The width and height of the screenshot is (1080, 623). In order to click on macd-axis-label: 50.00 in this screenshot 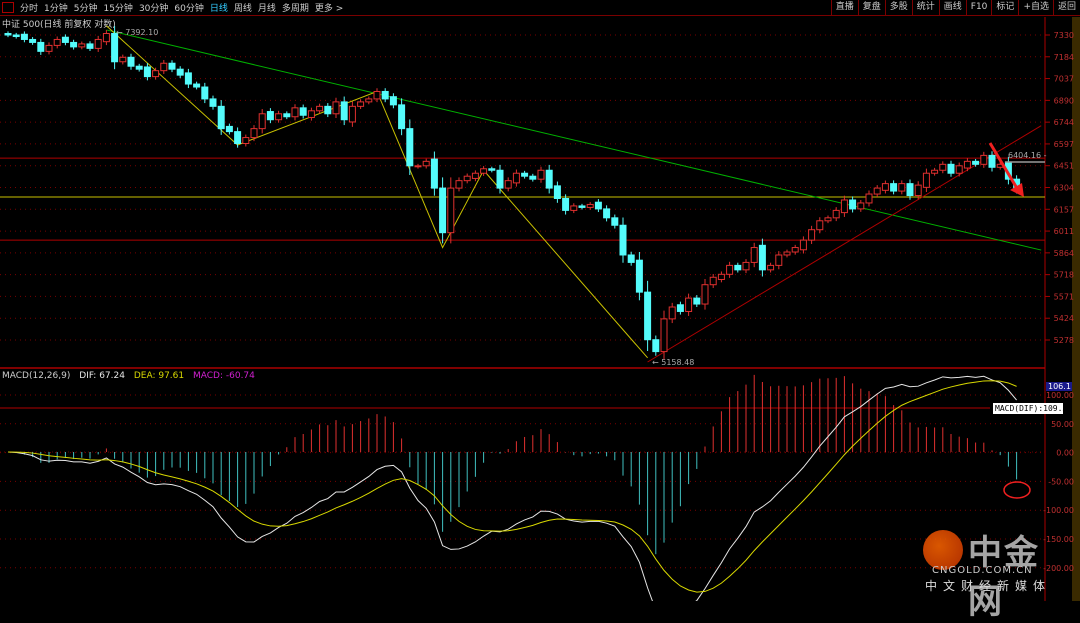, I will do `click(1062, 424)`.